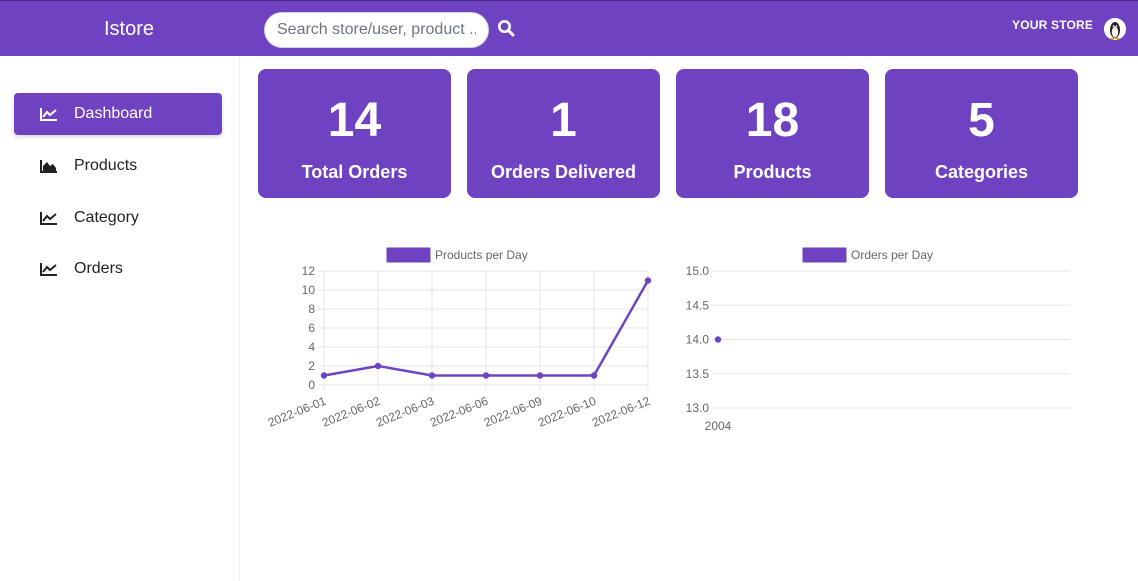 The image size is (1138, 581). What do you see at coordinates (567, 412) in the screenshot?
I see `x-tick-label: 2022-06-10` at bounding box center [567, 412].